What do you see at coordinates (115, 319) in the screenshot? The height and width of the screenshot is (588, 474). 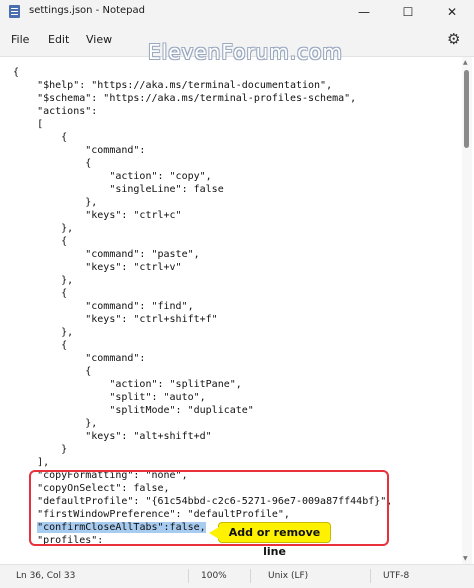 I see `code-line: "keys": "ctrl+shift+f"` at bounding box center [115, 319].